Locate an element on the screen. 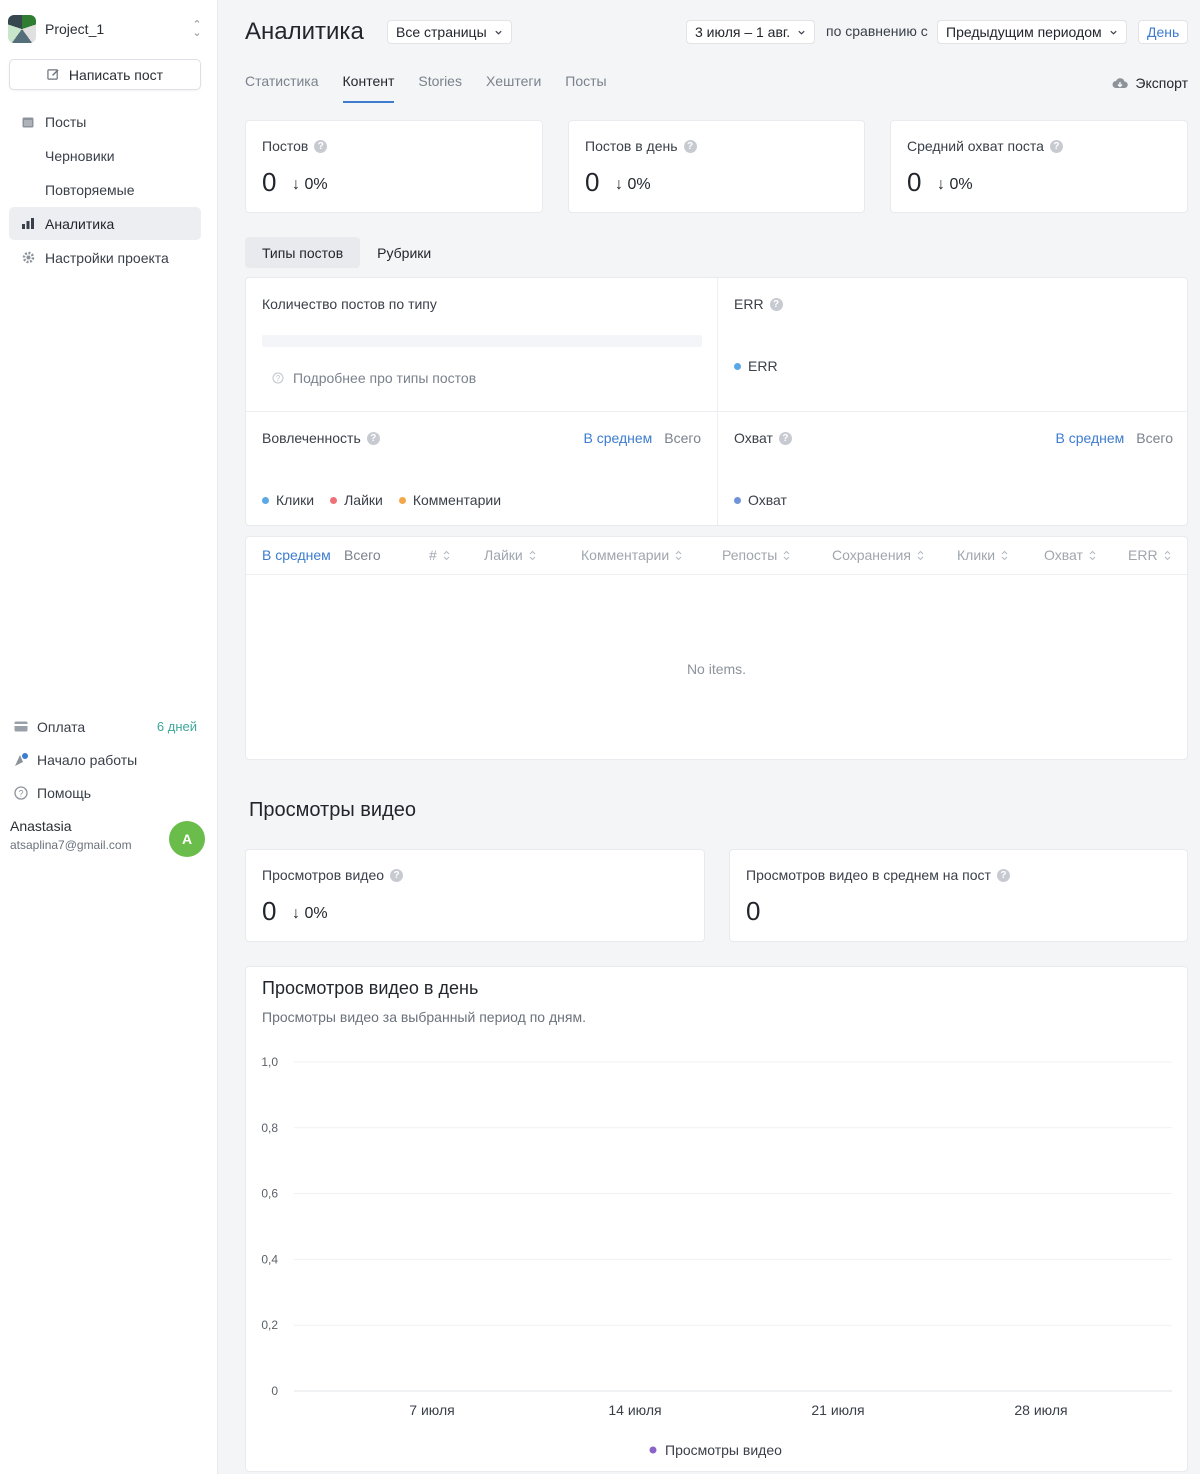 The image size is (1200, 1474). post-types-bar is located at coordinates (482, 341).